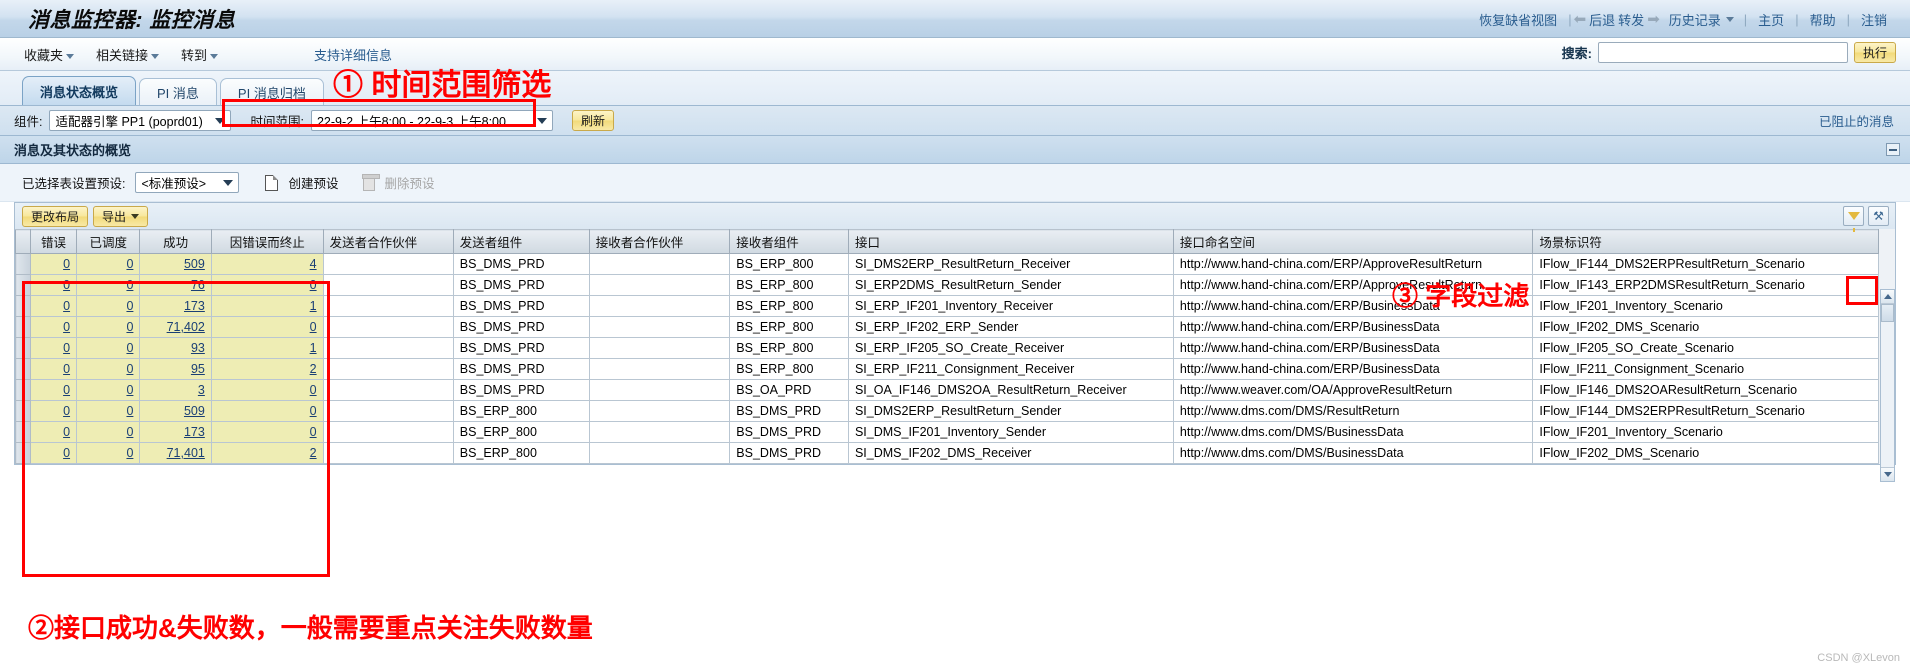  I want to click on timerange-select: 22-9-2 上午8:00 - 22-9-3 上午8:00, so click(431, 120).